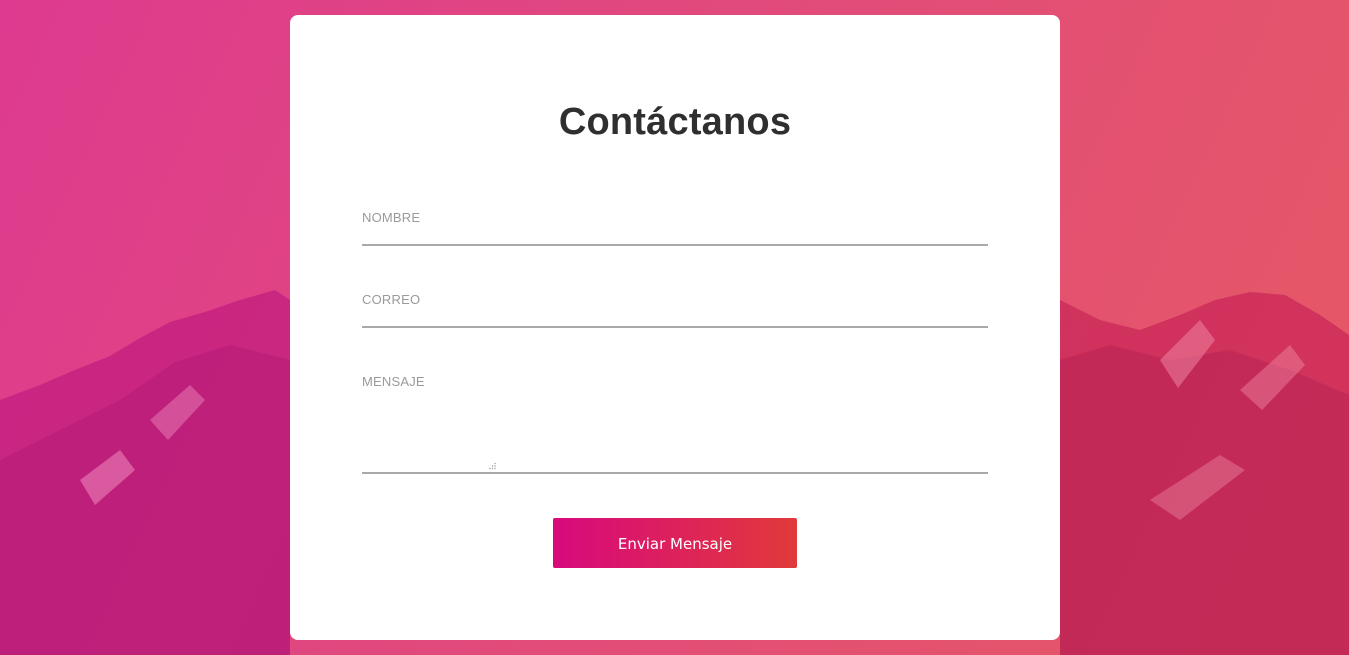 This screenshot has width=1349, height=655. Describe the element at coordinates (391, 299) in the screenshot. I see `email-field-label: CORREO` at that location.